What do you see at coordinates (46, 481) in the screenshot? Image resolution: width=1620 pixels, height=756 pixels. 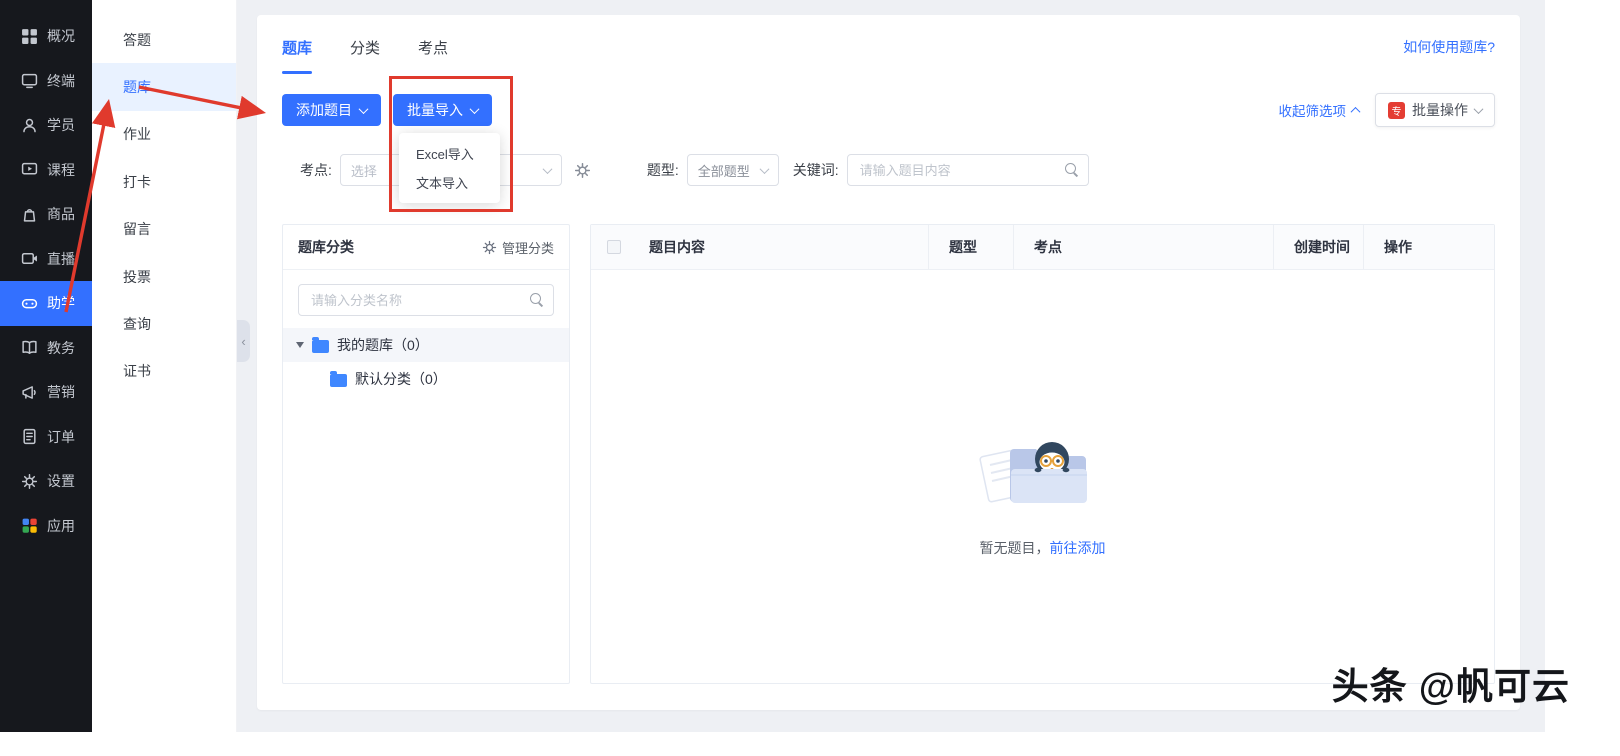 I see `sidebar-item-settings: 设置` at bounding box center [46, 481].